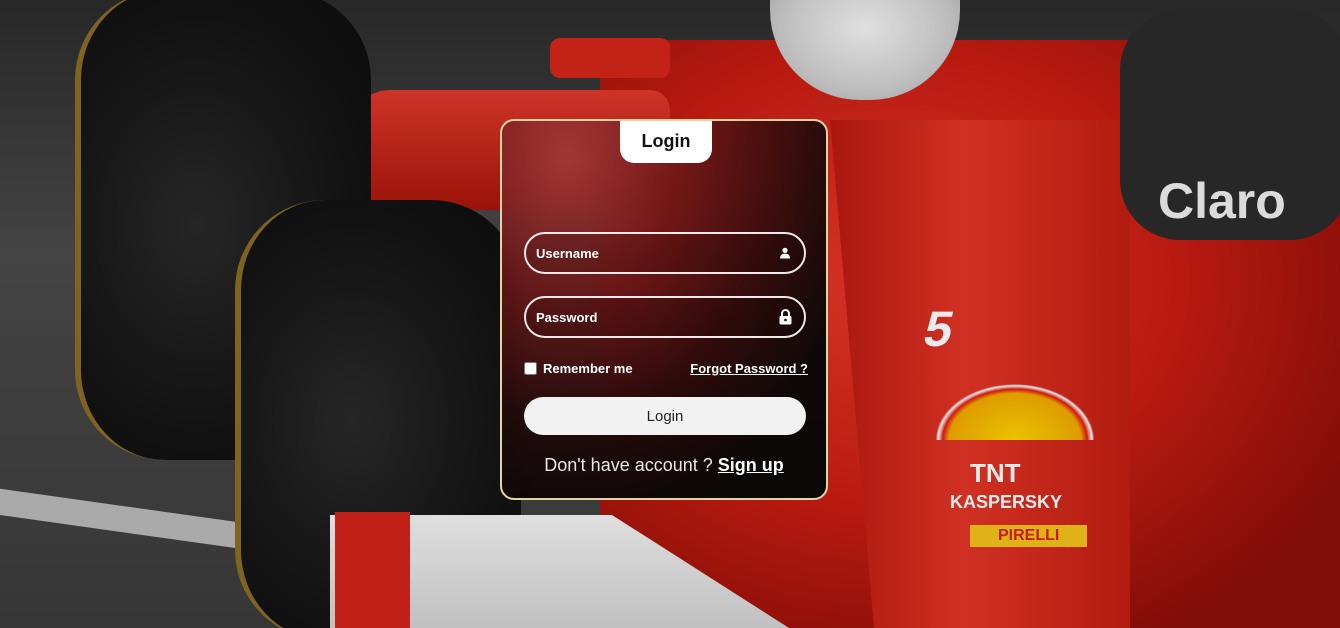  Describe the element at coordinates (665, 416) in the screenshot. I see `login-button: Login` at that location.